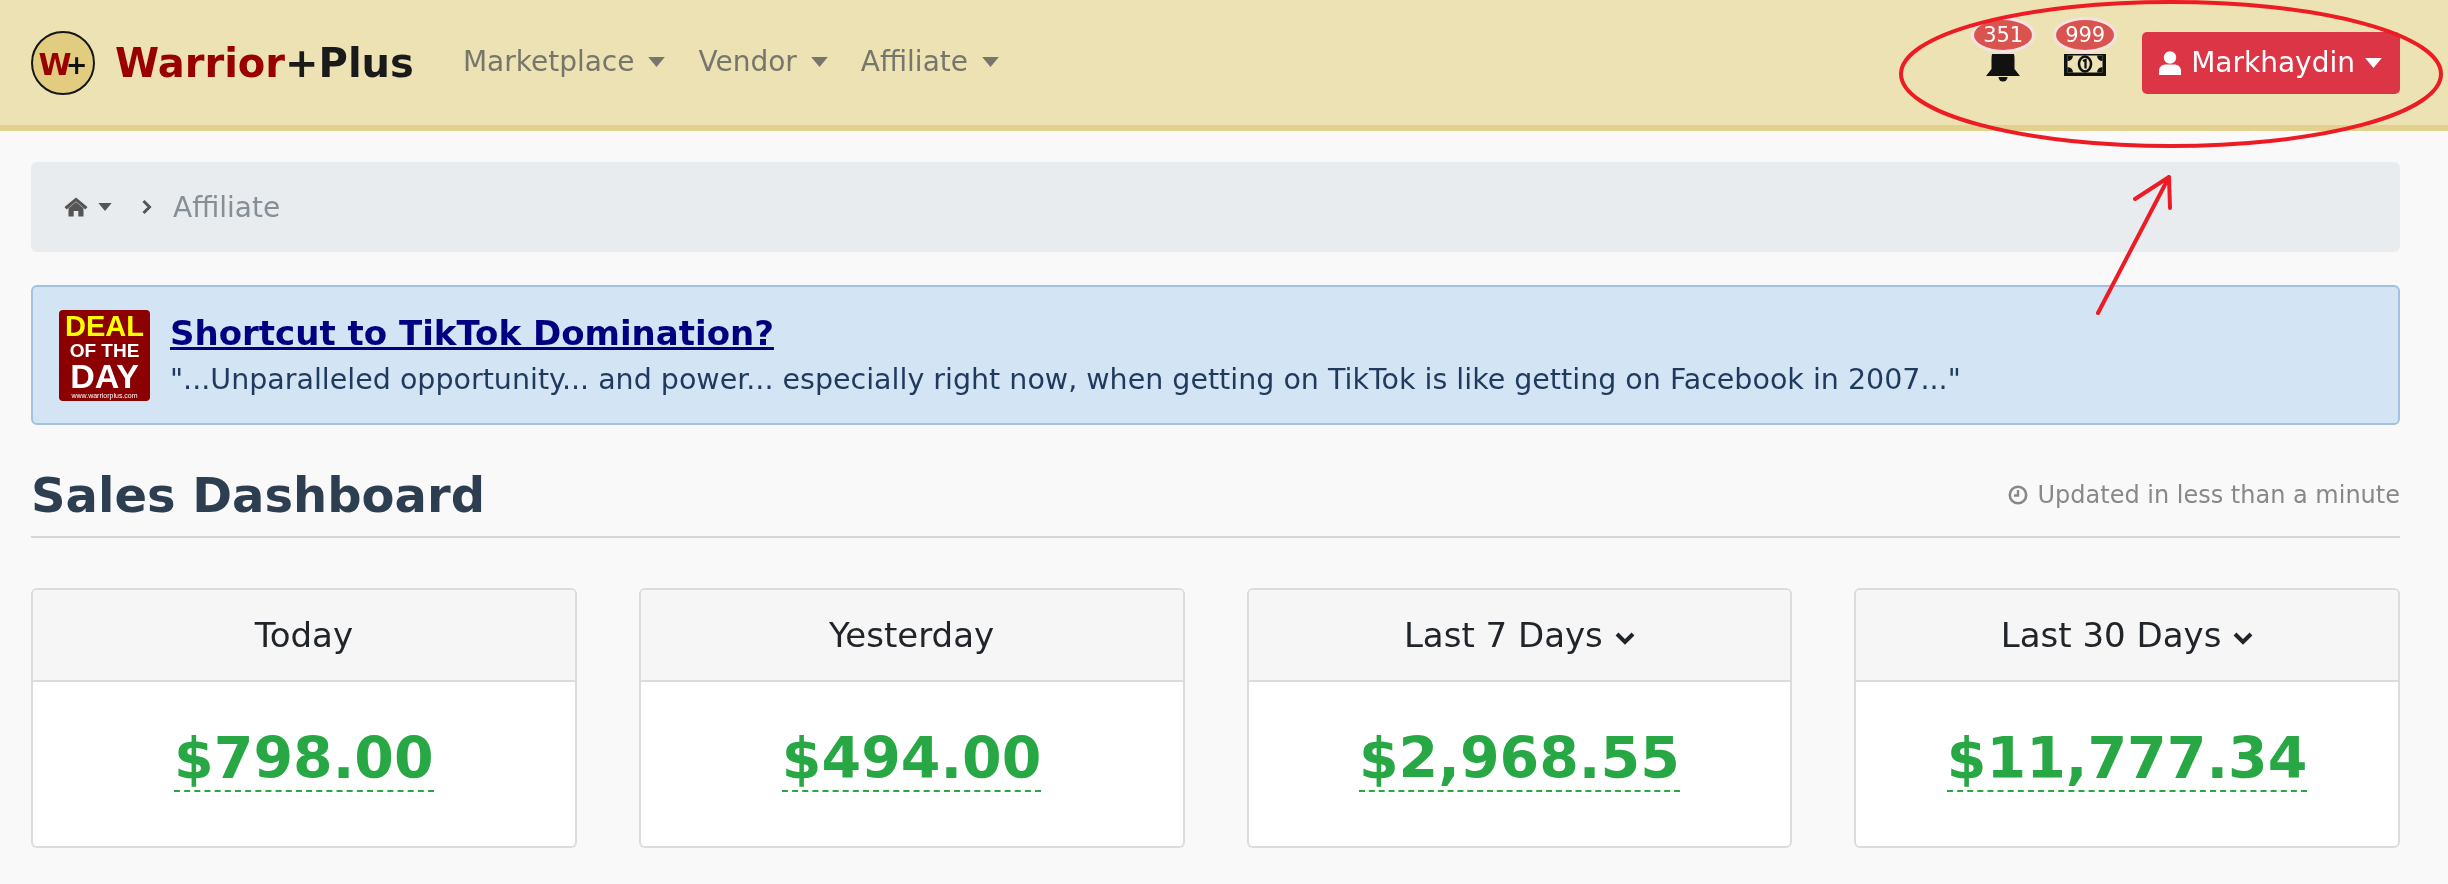 The image size is (2448, 884). I want to click on page-title: Sales Dashboard, so click(258, 495).